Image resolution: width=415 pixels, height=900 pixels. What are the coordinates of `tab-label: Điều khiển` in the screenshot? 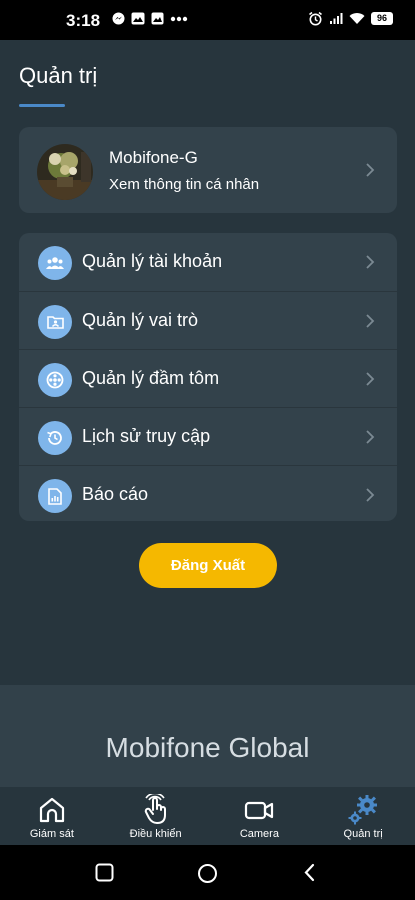 It's located at (155, 834).